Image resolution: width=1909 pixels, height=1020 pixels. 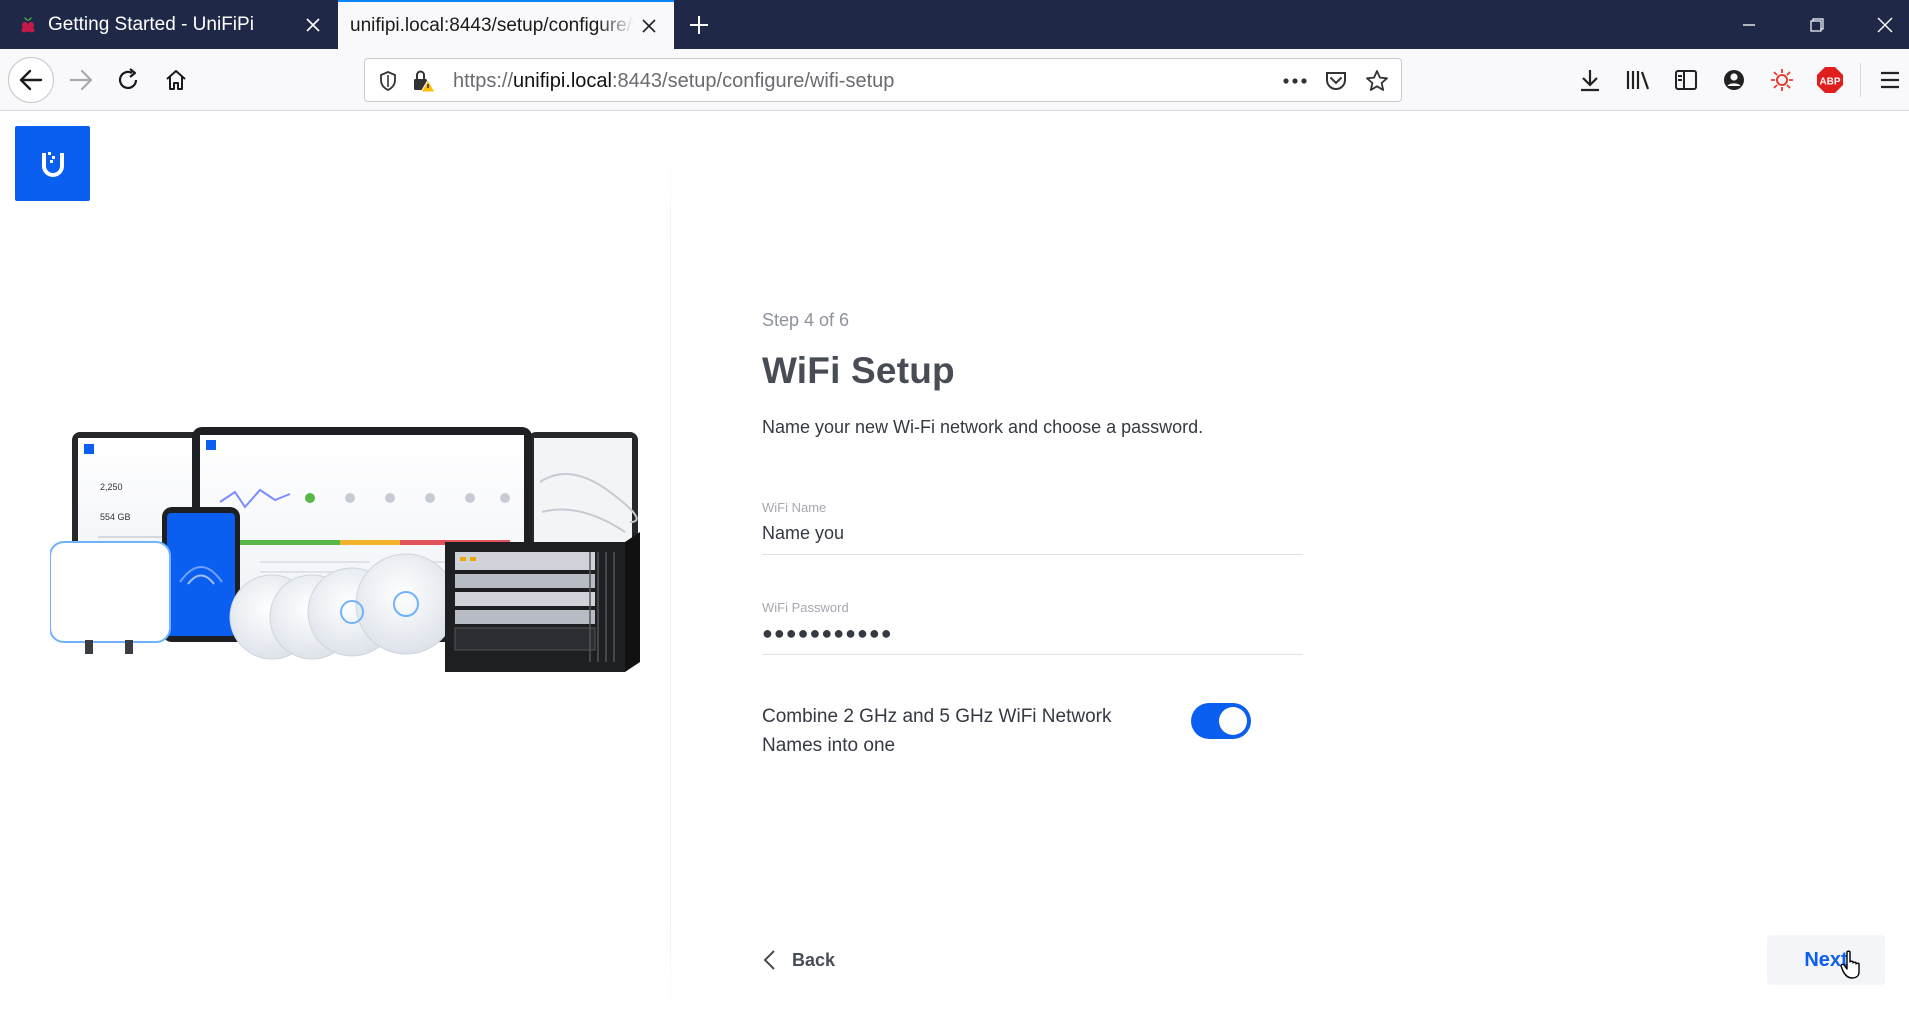 I want to click on combine-networks-toggle, so click(x=1221, y=721).